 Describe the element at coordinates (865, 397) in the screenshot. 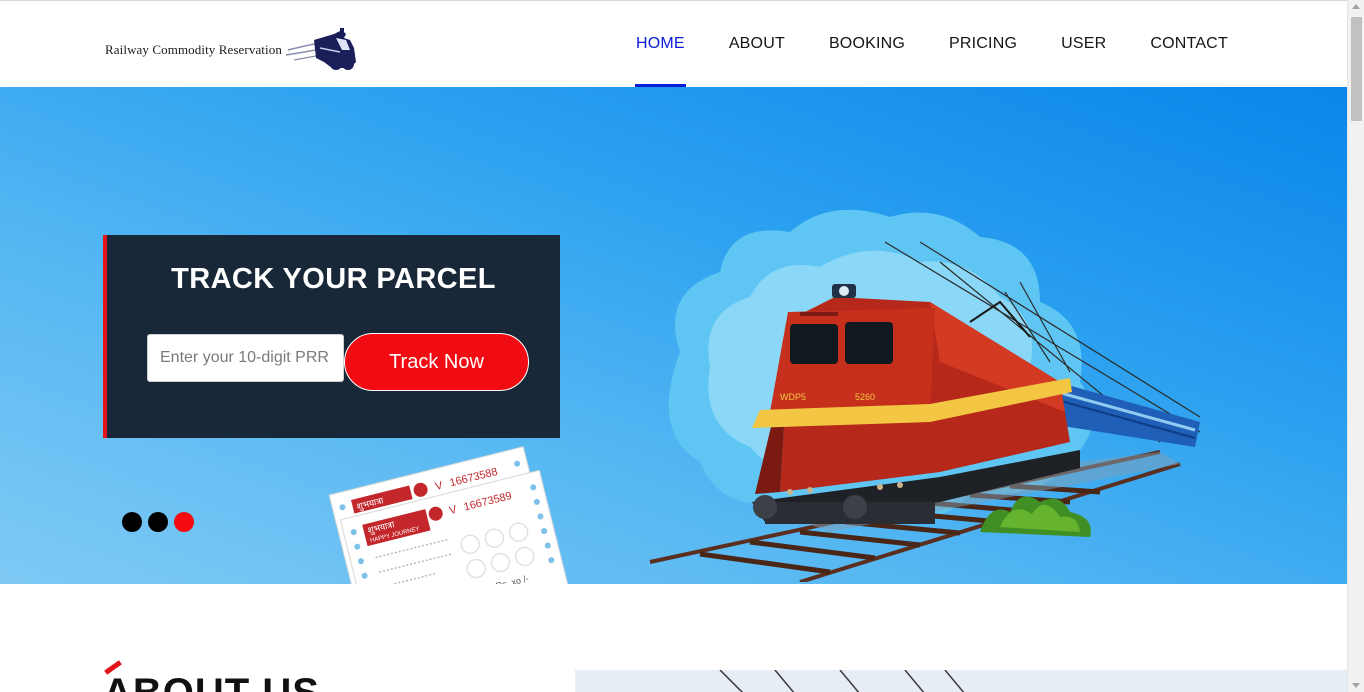

I see `loco-label-right: 5260` at that location.